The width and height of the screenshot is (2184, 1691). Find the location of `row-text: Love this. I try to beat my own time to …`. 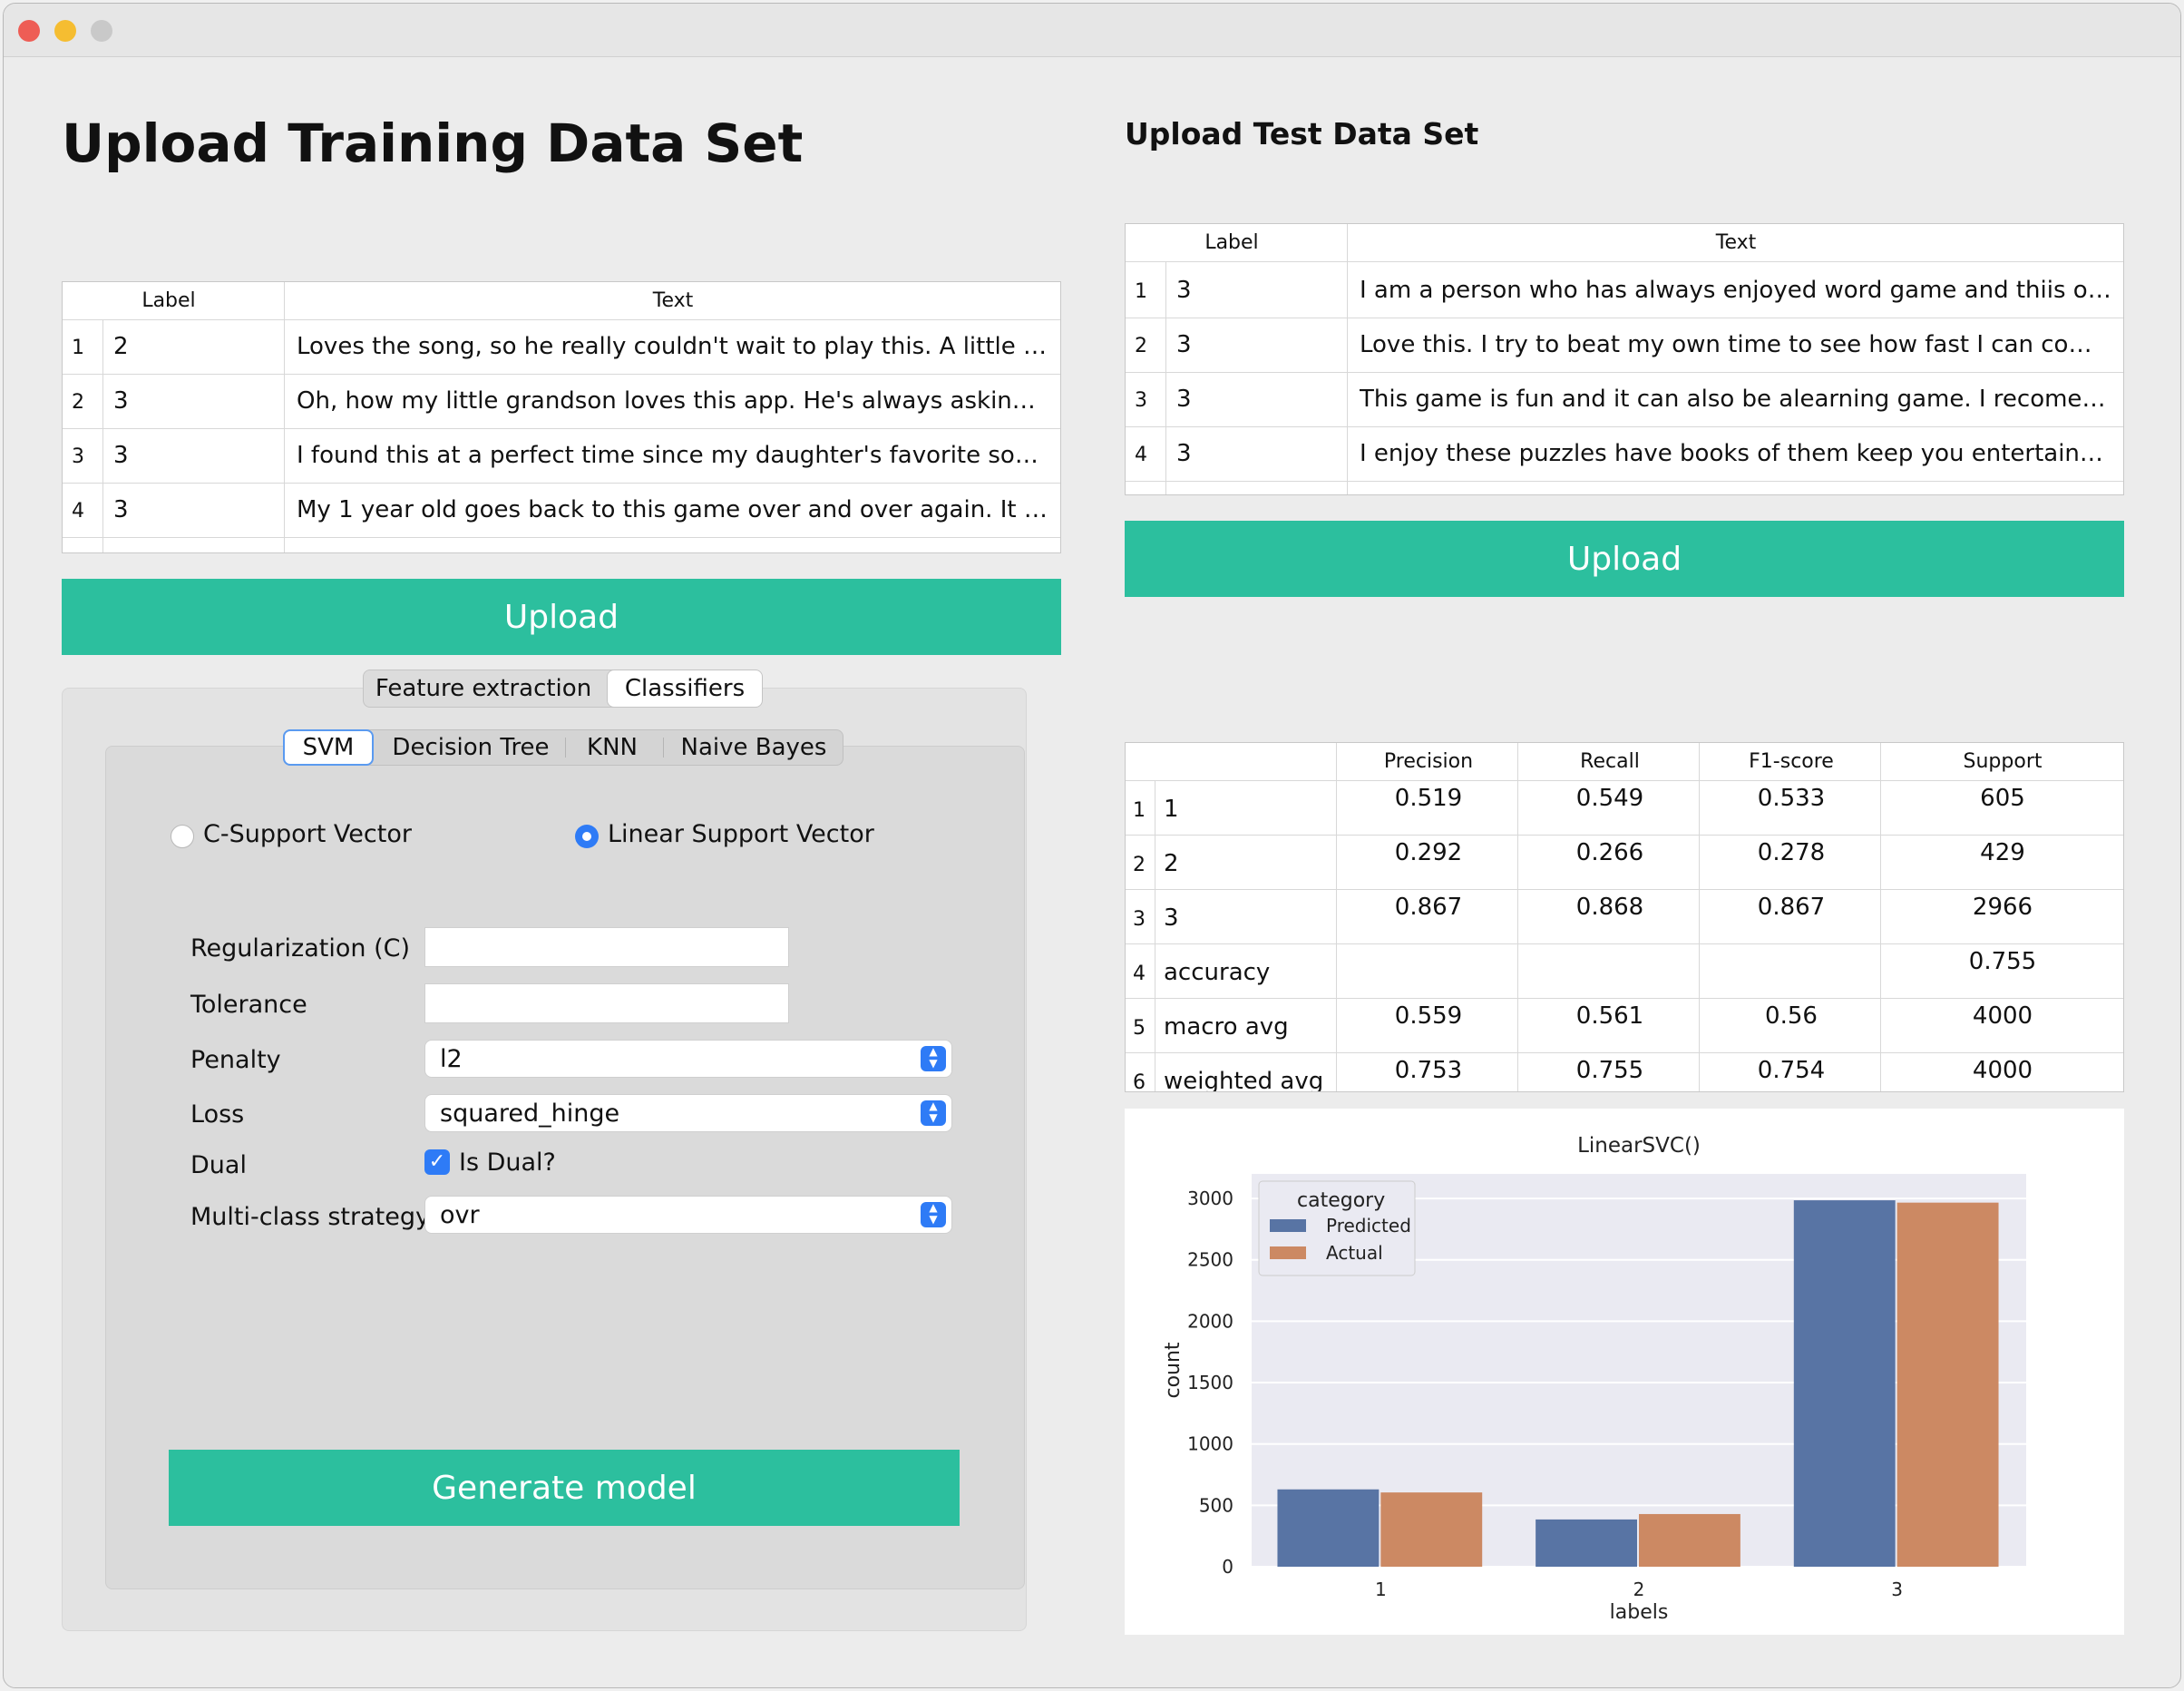

row-text: Love this. I try to beat my own time to … is located at coordinates (1736, 344).